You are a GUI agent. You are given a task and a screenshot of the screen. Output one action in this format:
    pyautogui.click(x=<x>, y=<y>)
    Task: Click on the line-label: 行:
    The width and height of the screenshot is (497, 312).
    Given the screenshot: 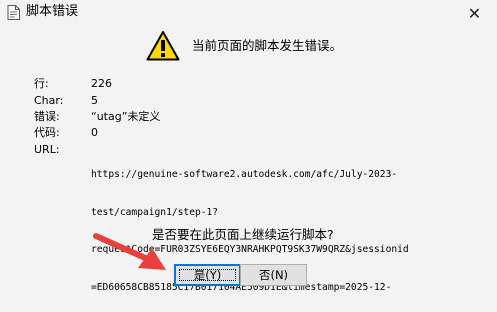 What is the action you would take?
    pyautogui.click(x=41, y=83)
    